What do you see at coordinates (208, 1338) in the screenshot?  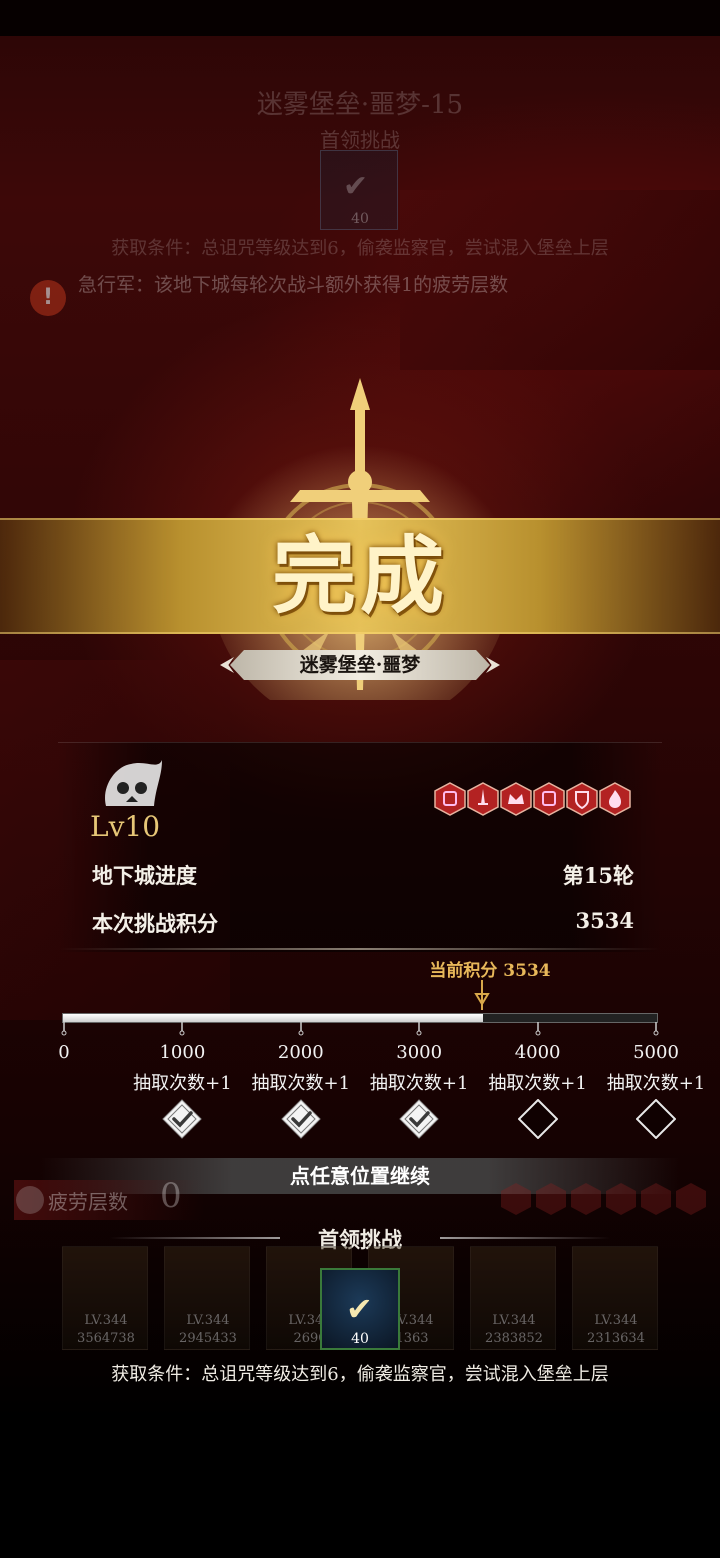 I see `hero-power: 2945433` at bounding box center [208, 1338].